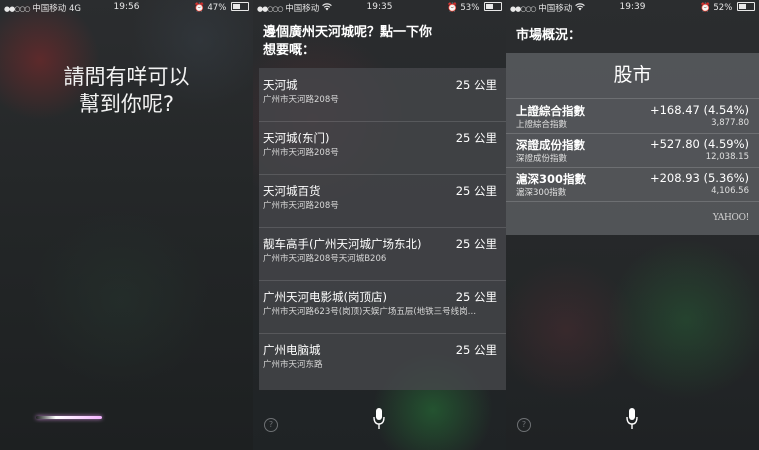 Image resolution: width=759 pixels, height=450 pixels. Describe the element at coordinates (280, 85) in the screenshot. I see `place-name: 天河城` at that location.